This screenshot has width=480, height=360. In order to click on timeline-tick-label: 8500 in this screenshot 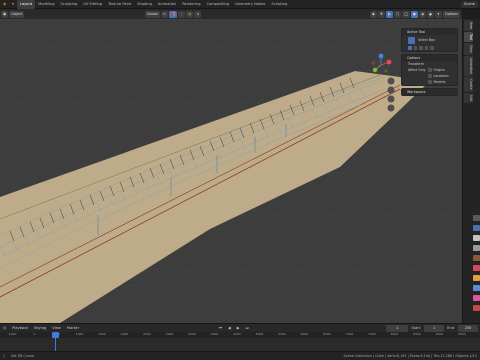, I will do `click(417, 334)`.